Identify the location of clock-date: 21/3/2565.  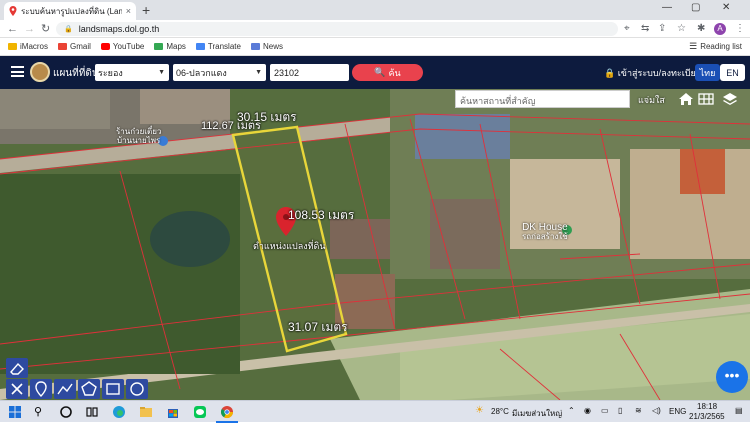
(707, 416).